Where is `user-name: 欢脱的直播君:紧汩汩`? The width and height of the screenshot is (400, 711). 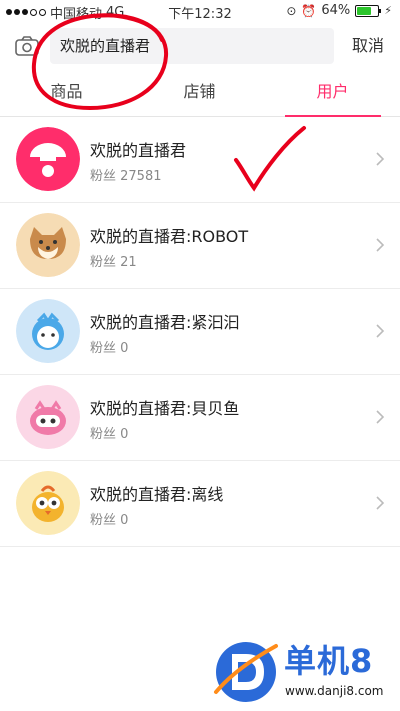 user-name: 欢脱的直播君:紧汩汩 is located at coordinates (165, 322).